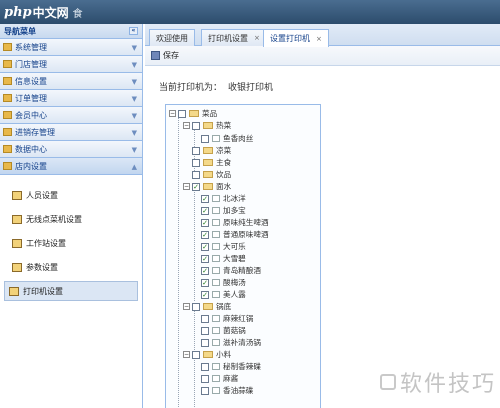 The width and height of the screenshot is (500, 408). I want to click on menu-group-inventory: 进销存管理 ▼, so click(71, 132).